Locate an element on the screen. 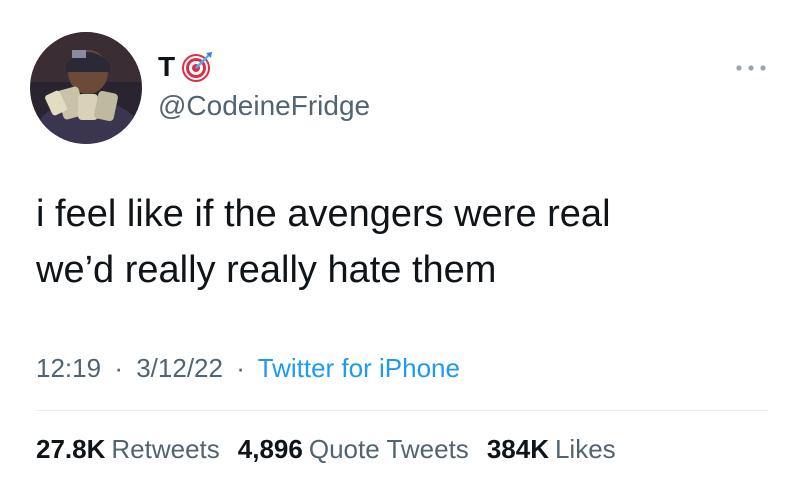  tweet-source-link: Twitter for iPhone is located at coordinates (359, 368).